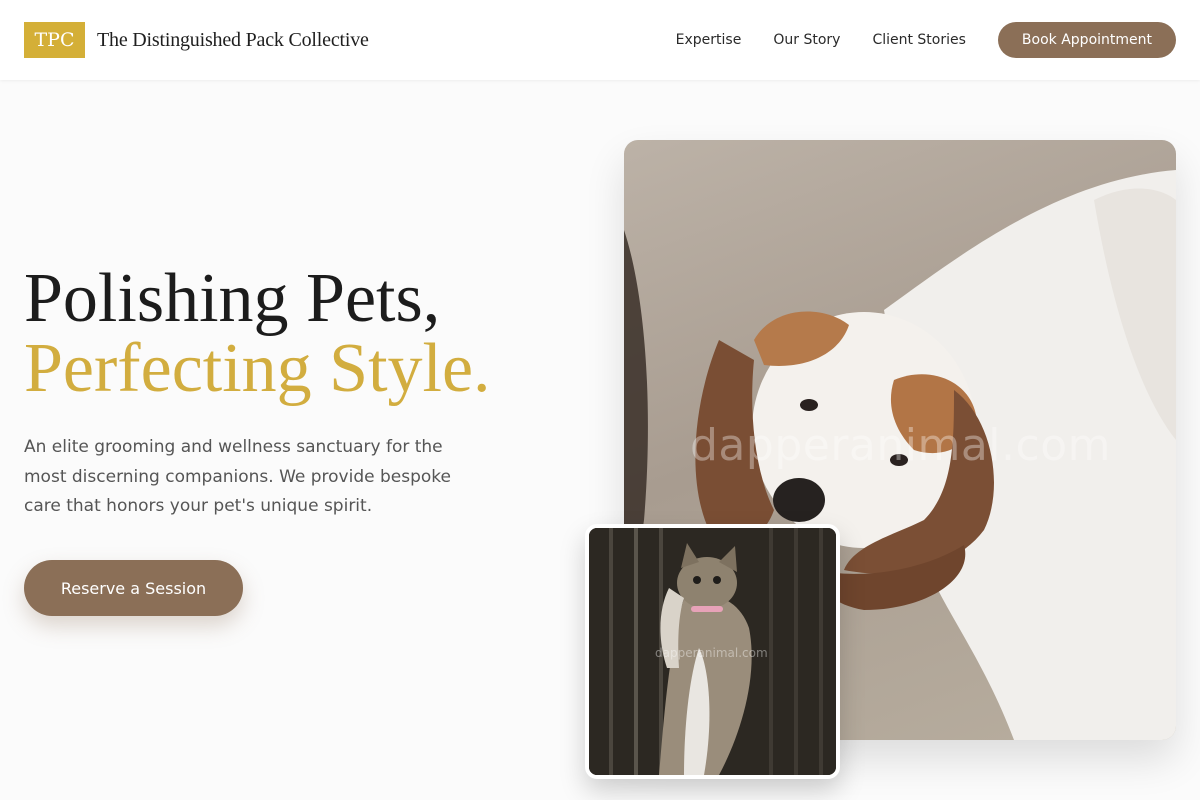  I want to click on hero-title-line1: Polishing Pets,, so click(232, 298).